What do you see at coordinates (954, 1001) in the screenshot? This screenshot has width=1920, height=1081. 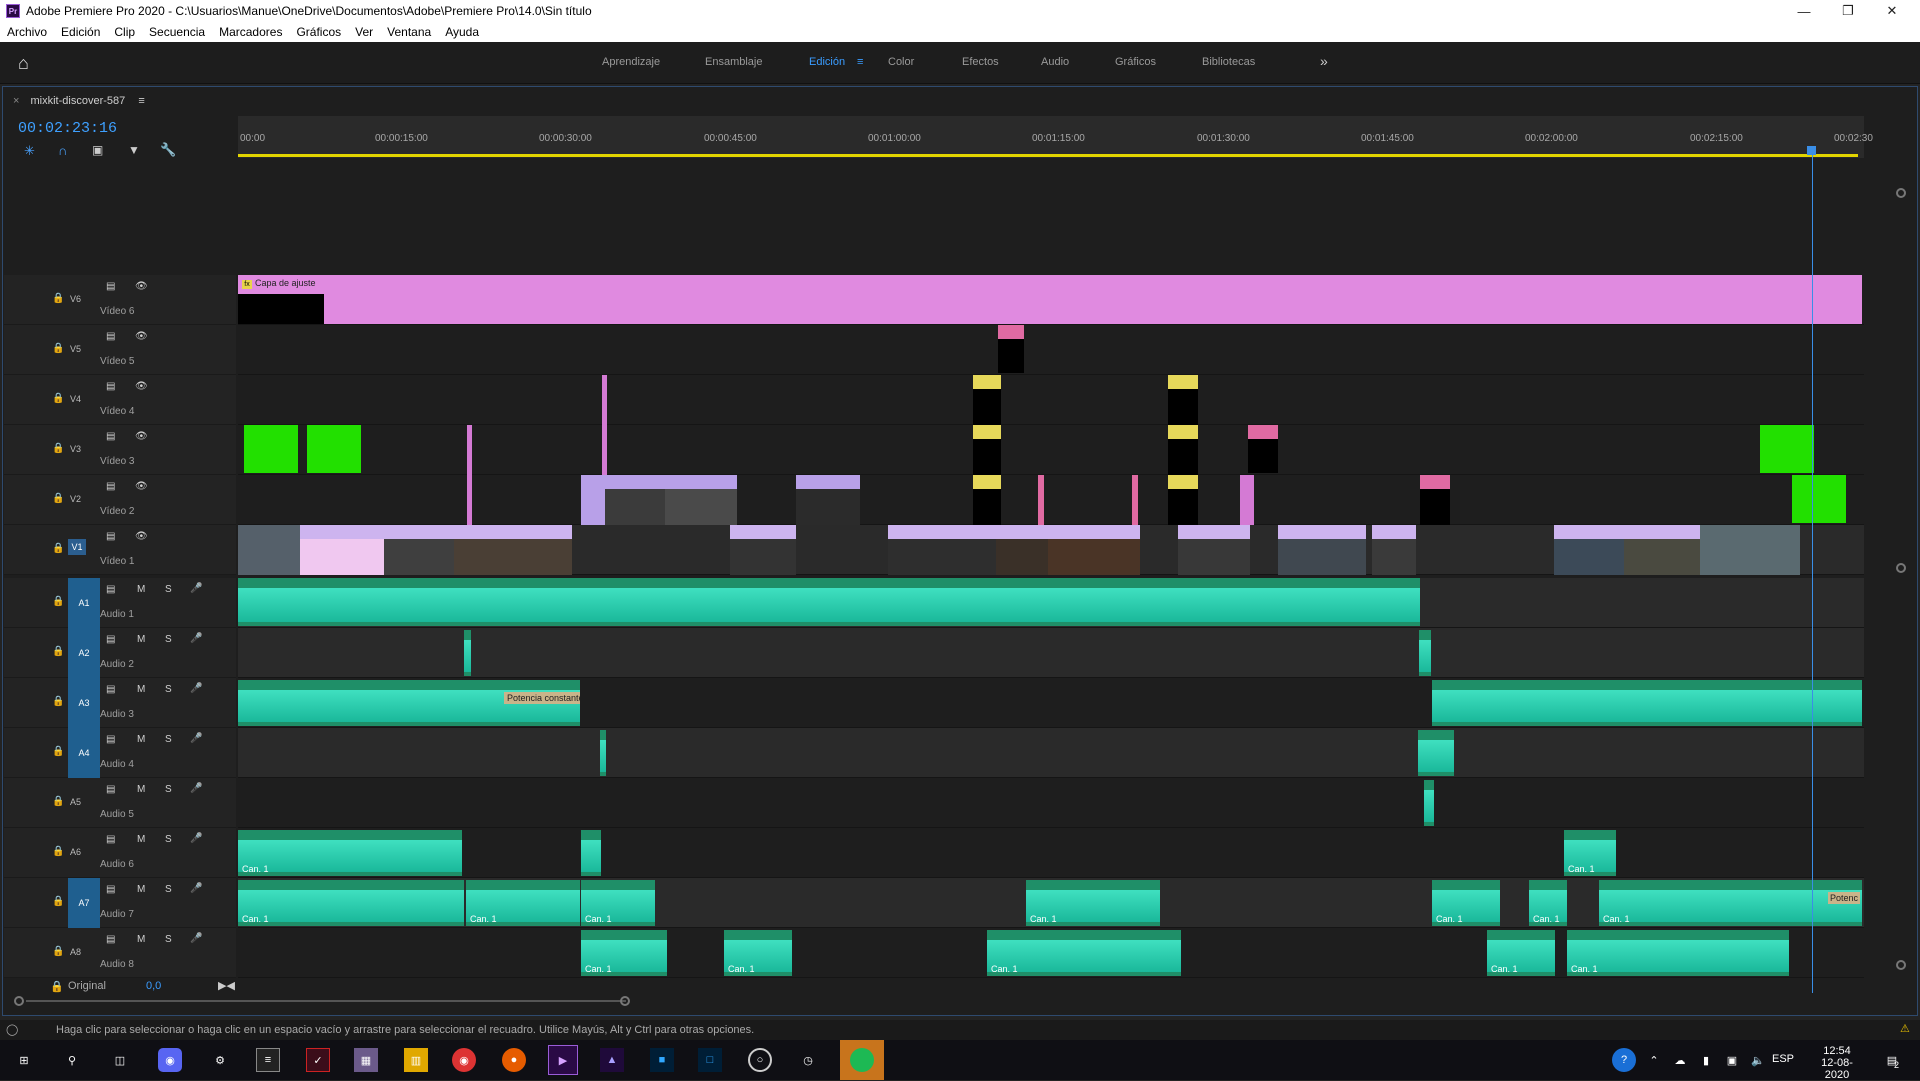 I see `horizontal-scrollbar` at bounding box center [954, 1001].